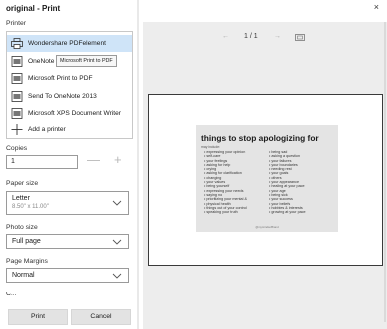 The width and height of the screenshot is (387, 329). I want to click on fit-page-icon, so click(300, 37).